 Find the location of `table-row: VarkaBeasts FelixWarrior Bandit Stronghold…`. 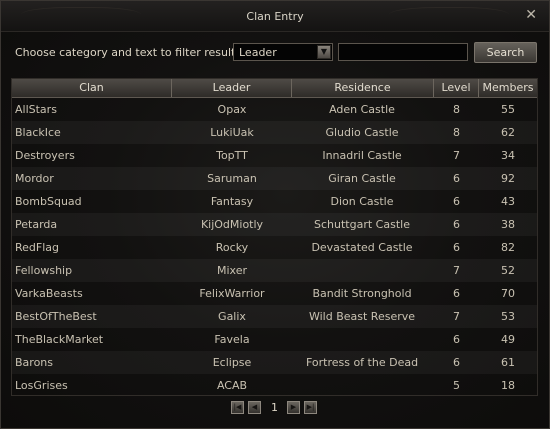

table-row: VarkaBeasts FelixWarrior Bandit Stronghold… is located at coordinates (274, 293).